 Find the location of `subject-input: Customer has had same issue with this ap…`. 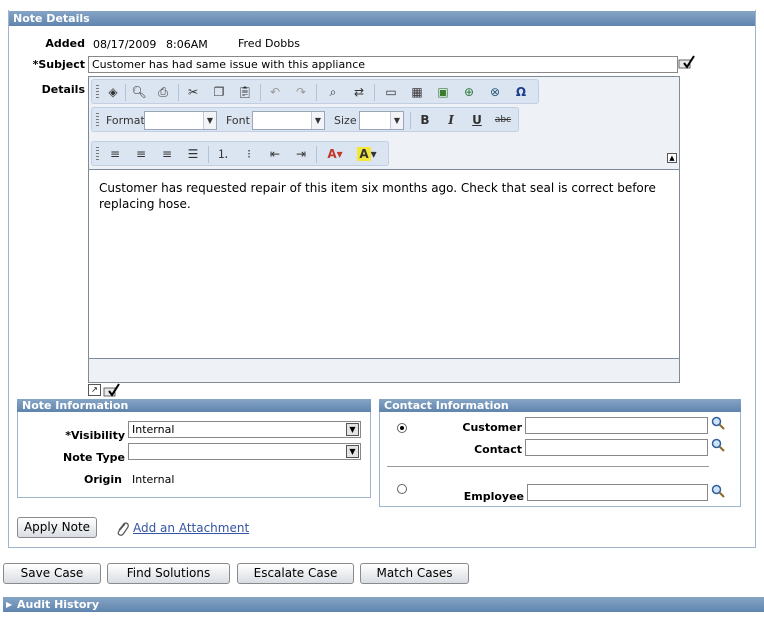

subject-input: Customer has had same issue with this ap… is located at coordinates (383, 64).